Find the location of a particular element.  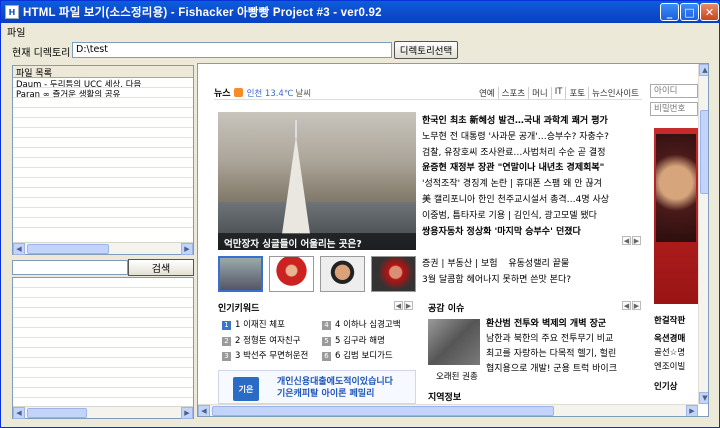

file-list-item: Paran ∞ 즐거운 생활의 공유 is located at coordinates (103, 93).